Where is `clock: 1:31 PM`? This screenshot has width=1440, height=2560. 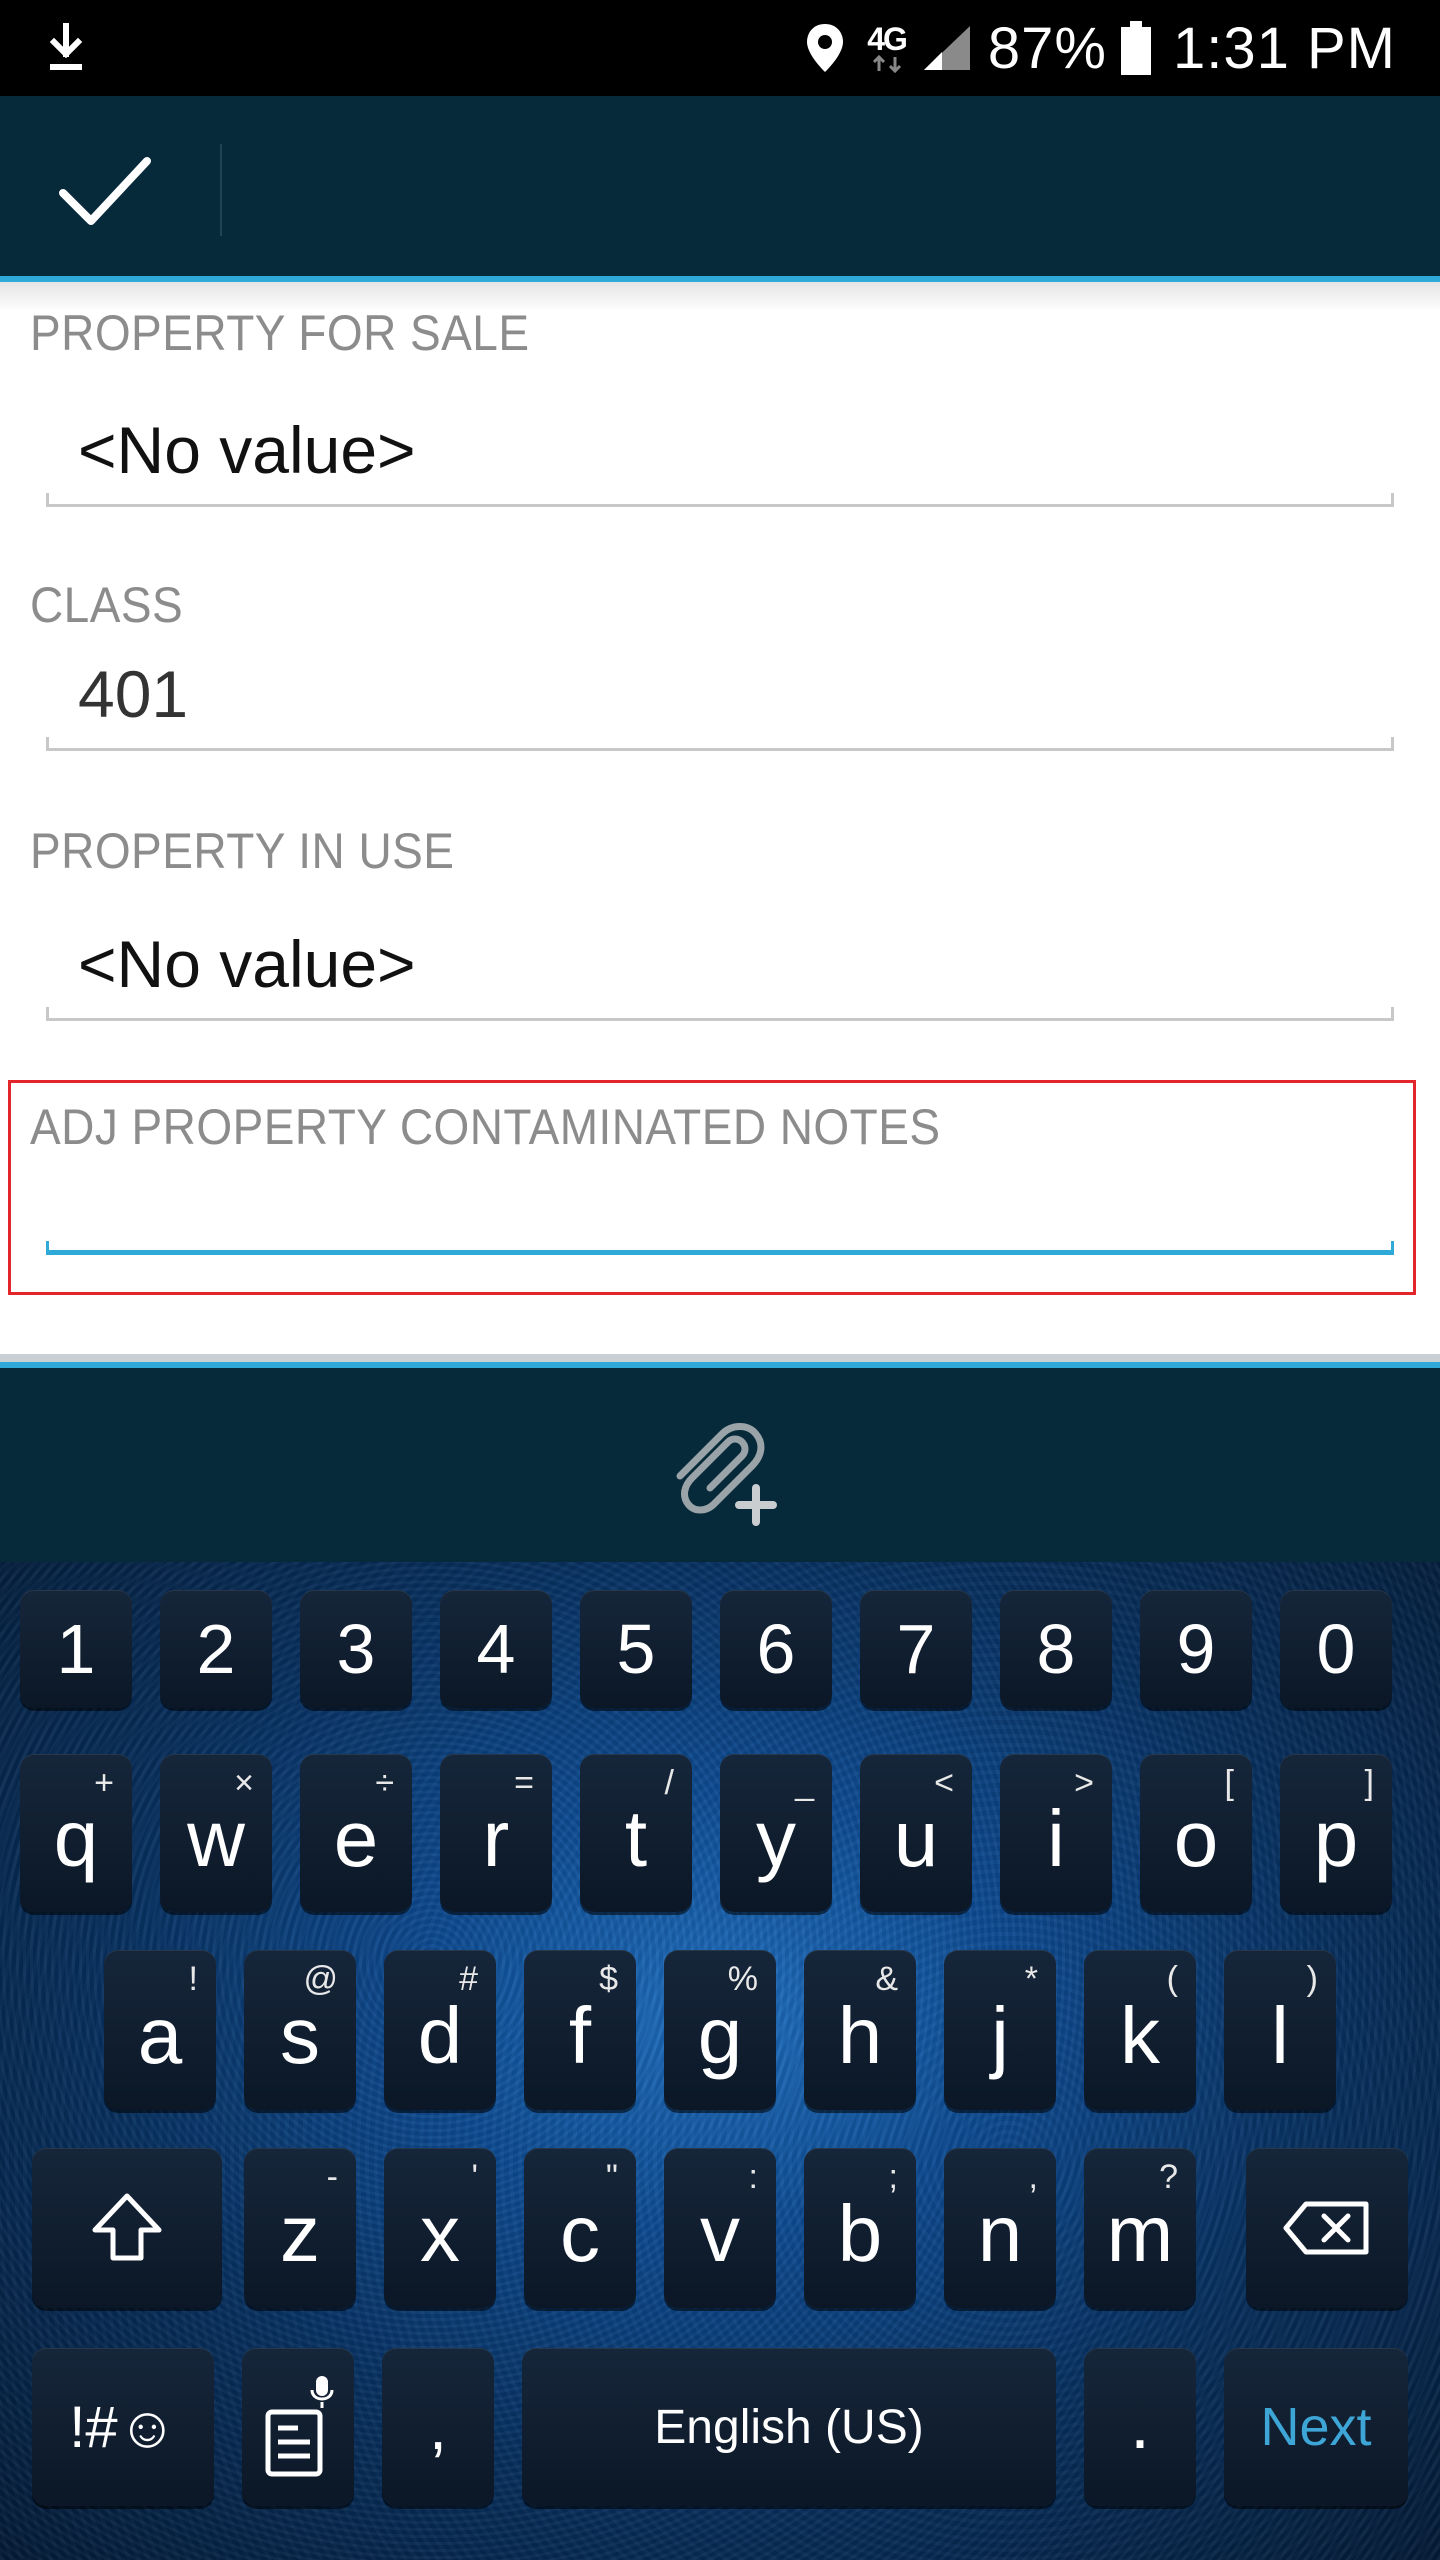
clock: 1:31 PM is located at coordinates (1284, 48).